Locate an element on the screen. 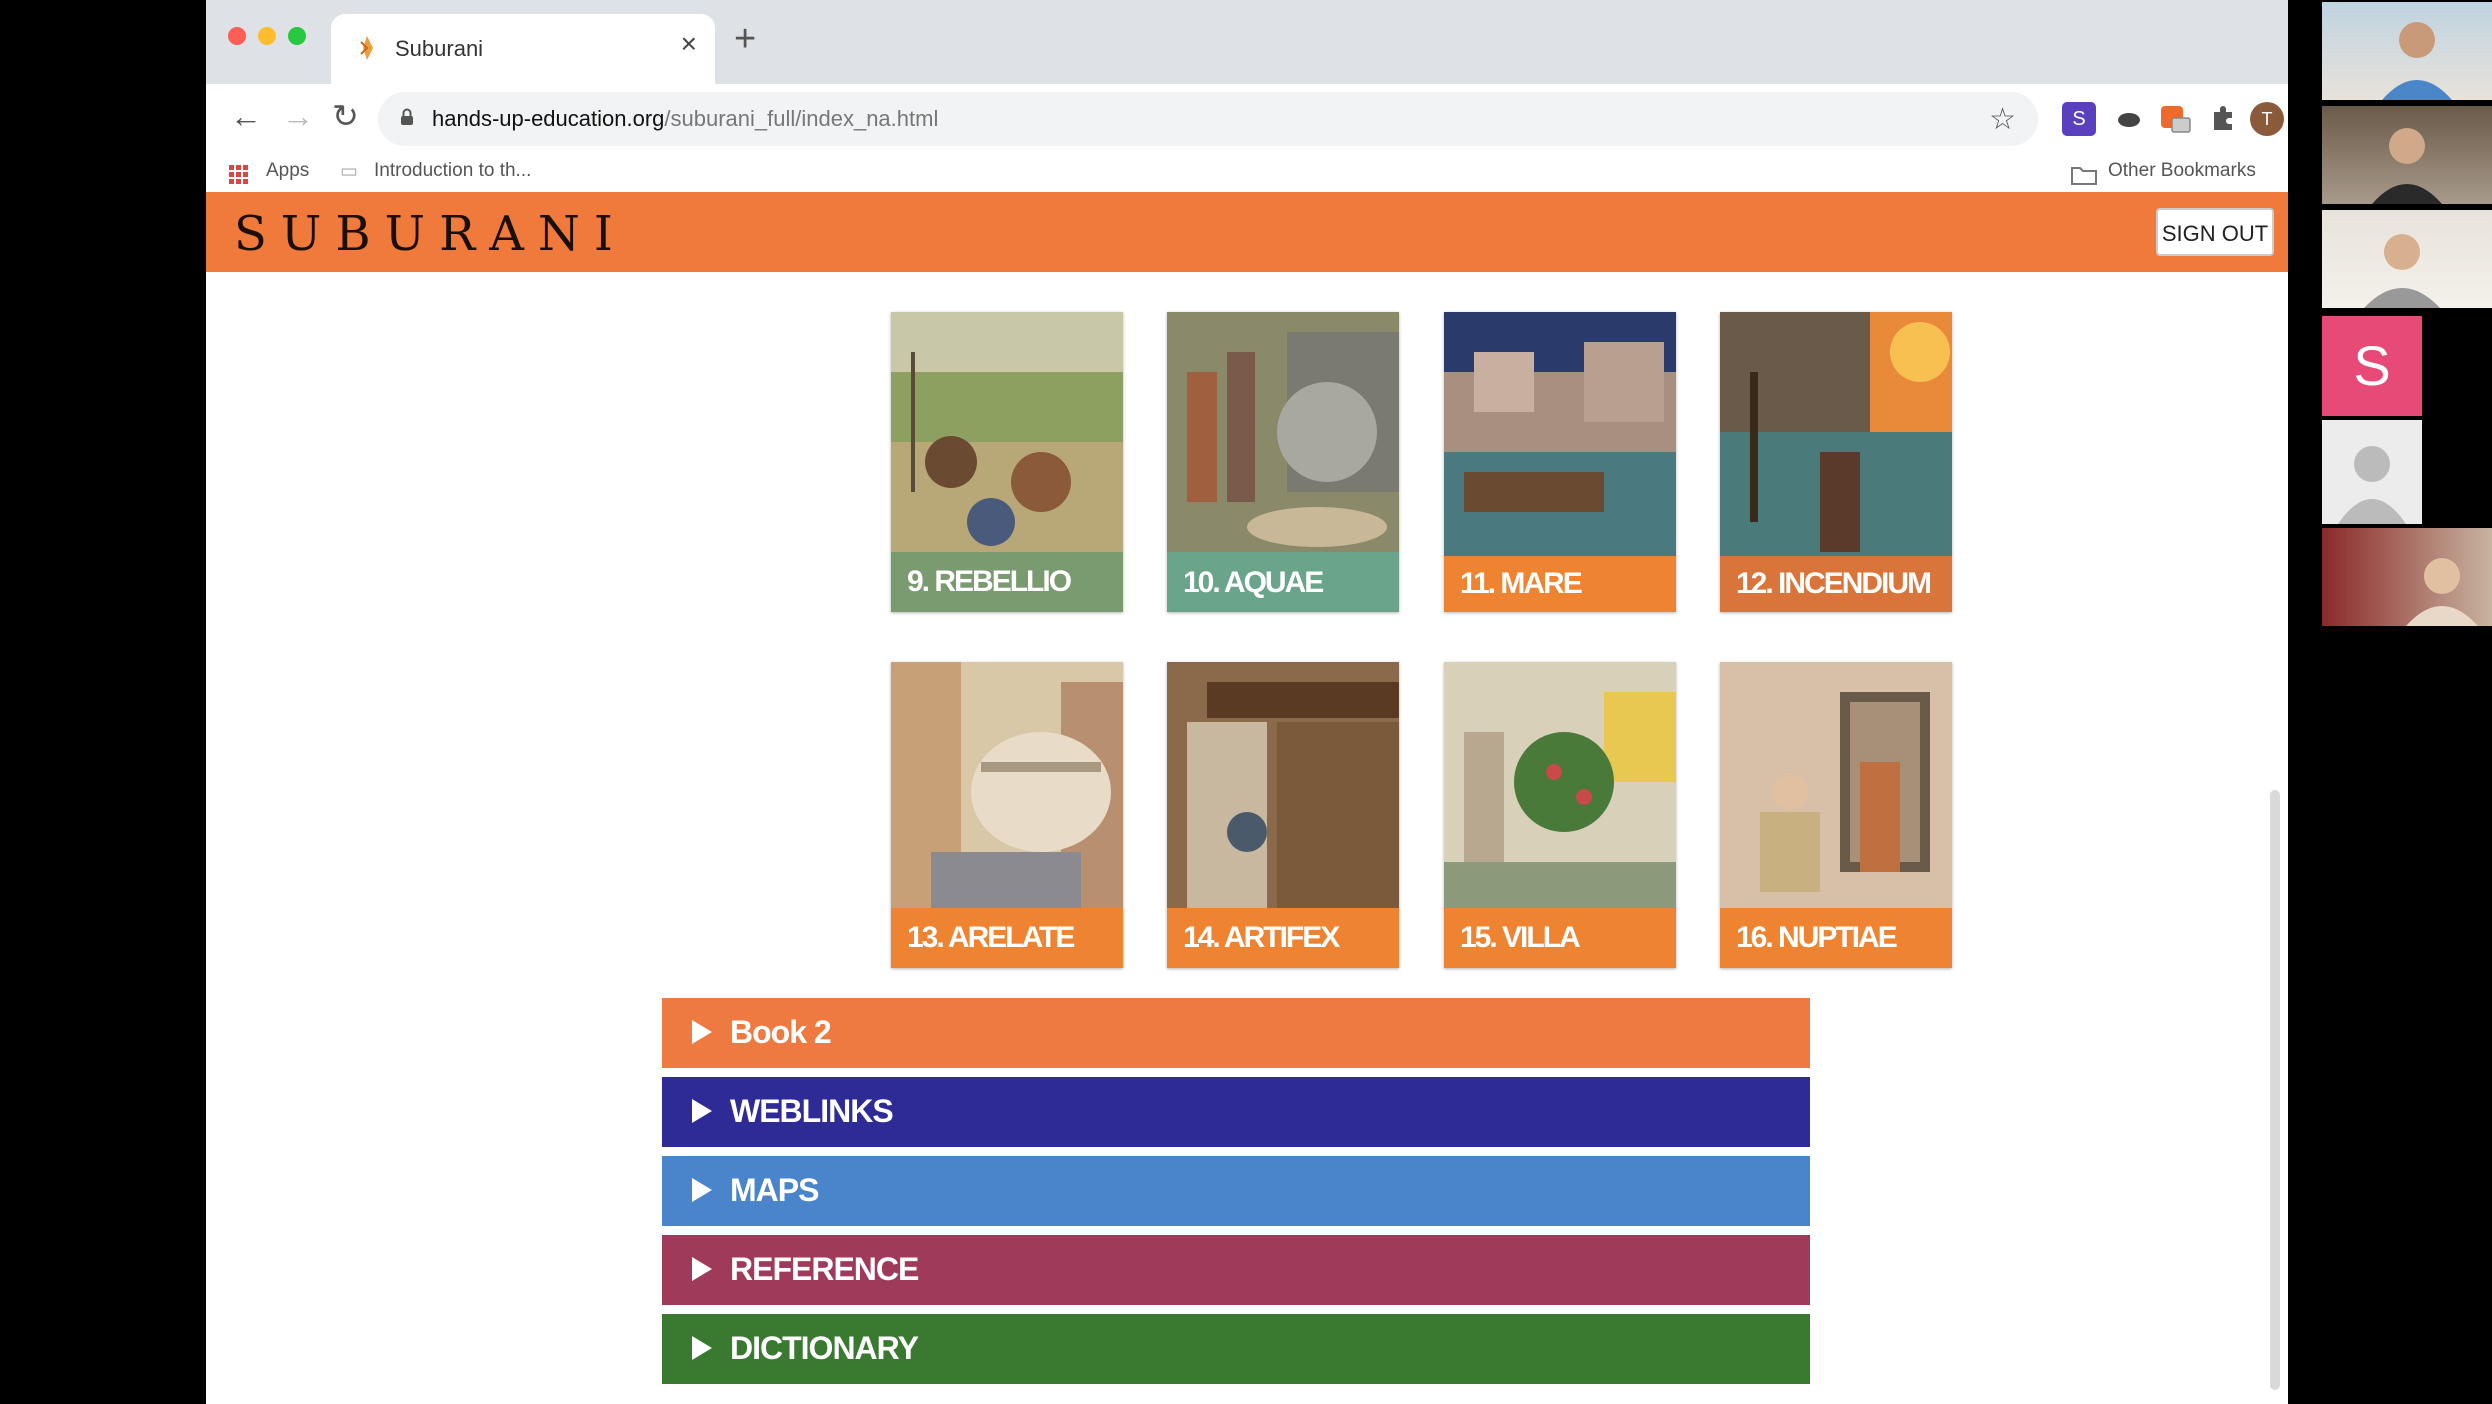 The image size is (2492, 1404). chapter-card: 13. ARELATE is located at coordinates (1007, 815).